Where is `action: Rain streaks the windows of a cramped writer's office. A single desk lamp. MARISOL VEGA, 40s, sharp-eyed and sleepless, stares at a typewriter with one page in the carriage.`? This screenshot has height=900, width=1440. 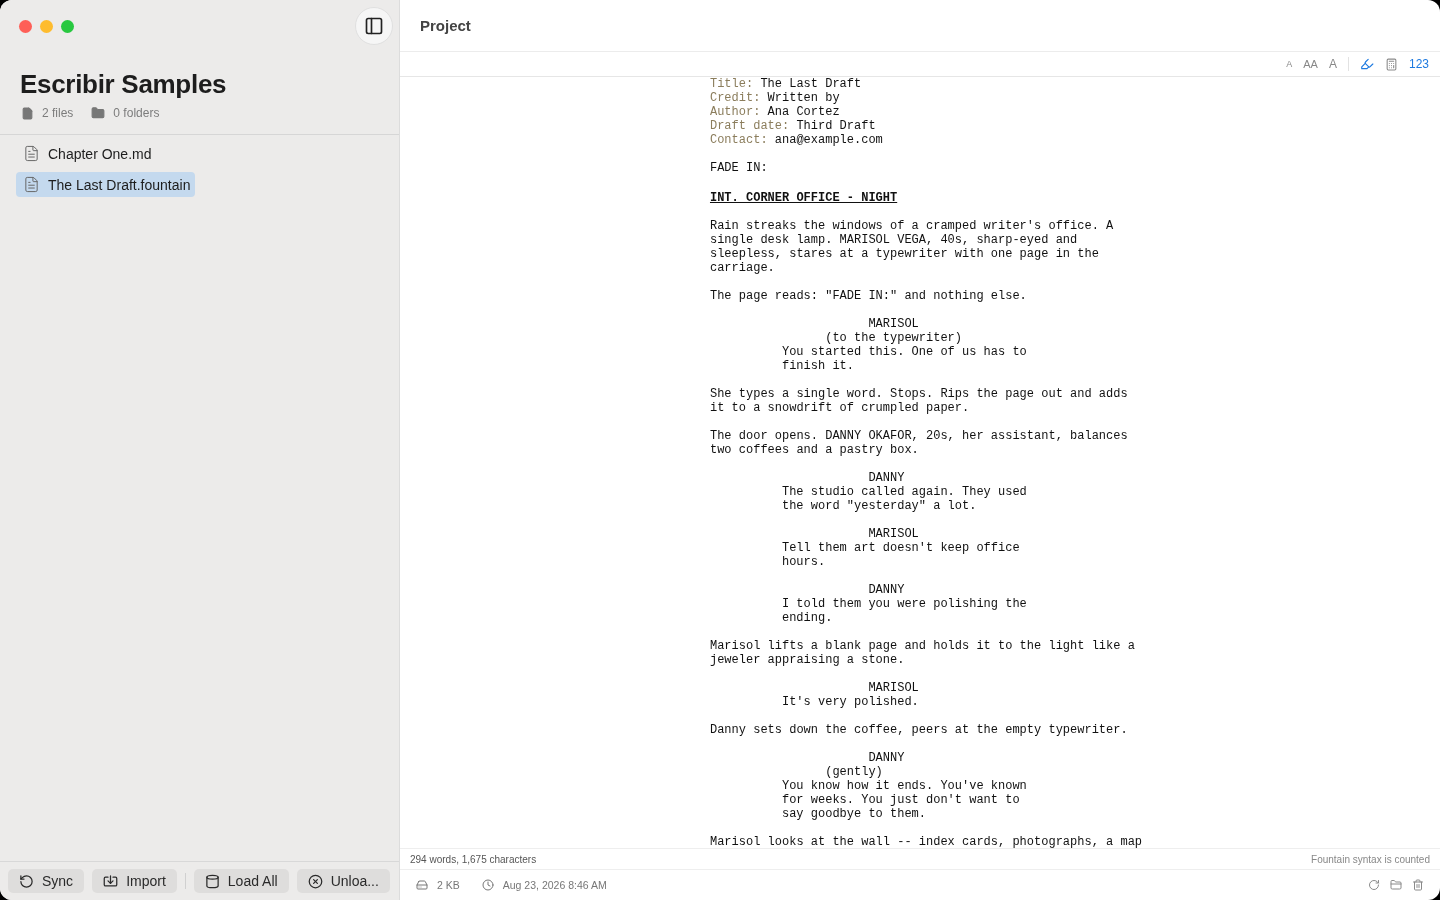 action: Rain streaks the windows of a cramped writer's office. A single desk lamp. MARISOL VEGA, 40s, sharp-eyed and sleepless, stares at a typewriter with one page in the carriage. is located at coordinates (912, 247).